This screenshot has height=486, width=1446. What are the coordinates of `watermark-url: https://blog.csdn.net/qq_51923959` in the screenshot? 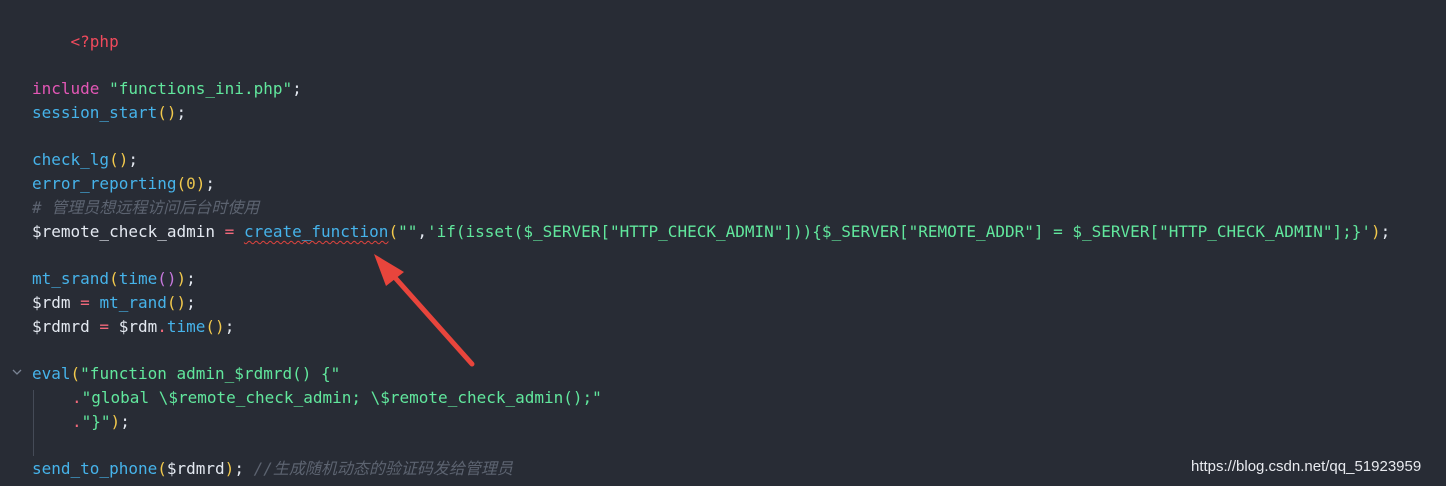 It's located at (1306, 466).